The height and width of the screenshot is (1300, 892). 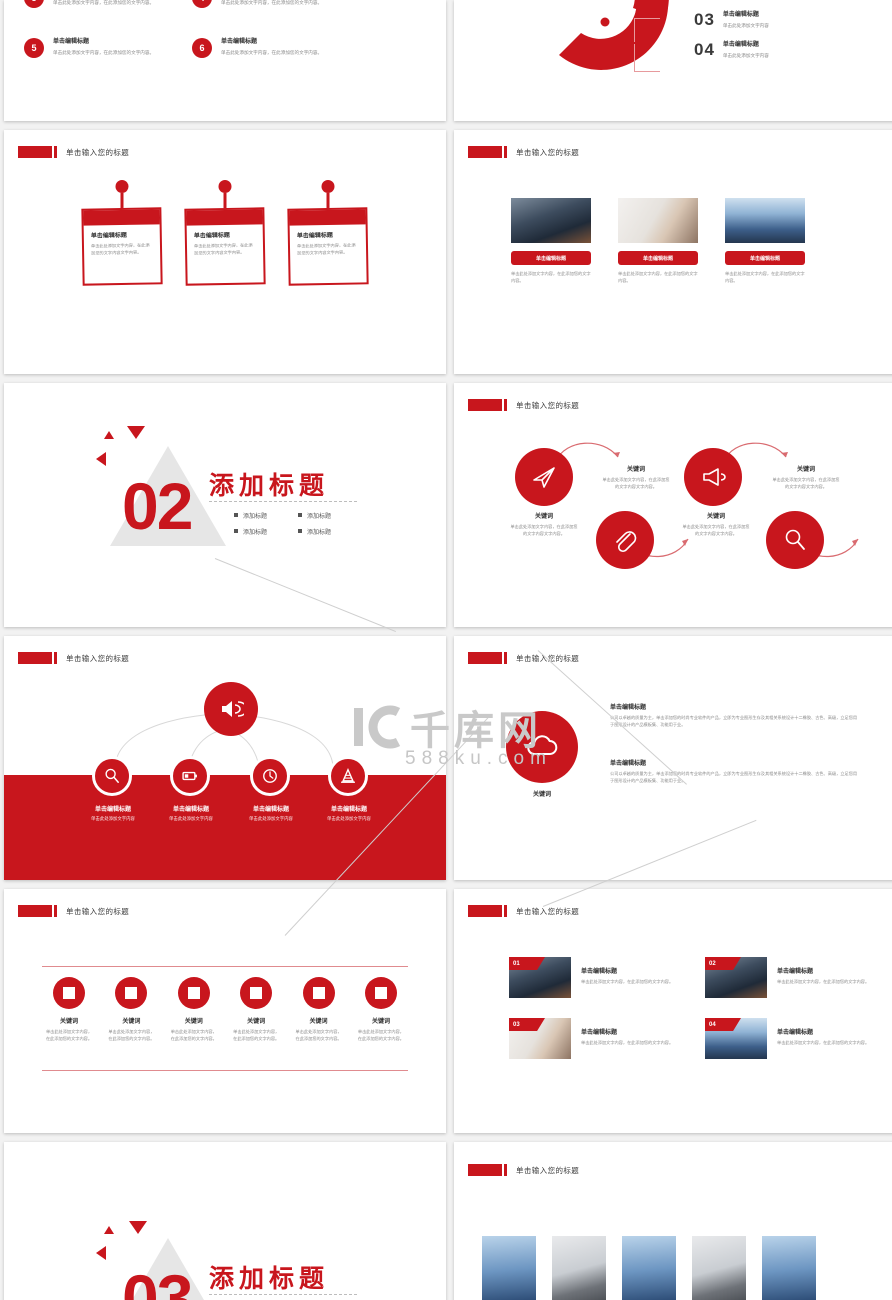 What do you see at coordinates (740, 14) in the screenshot?
I see `legend-title: 单击编辑标题` at bounding box center [740, 14].